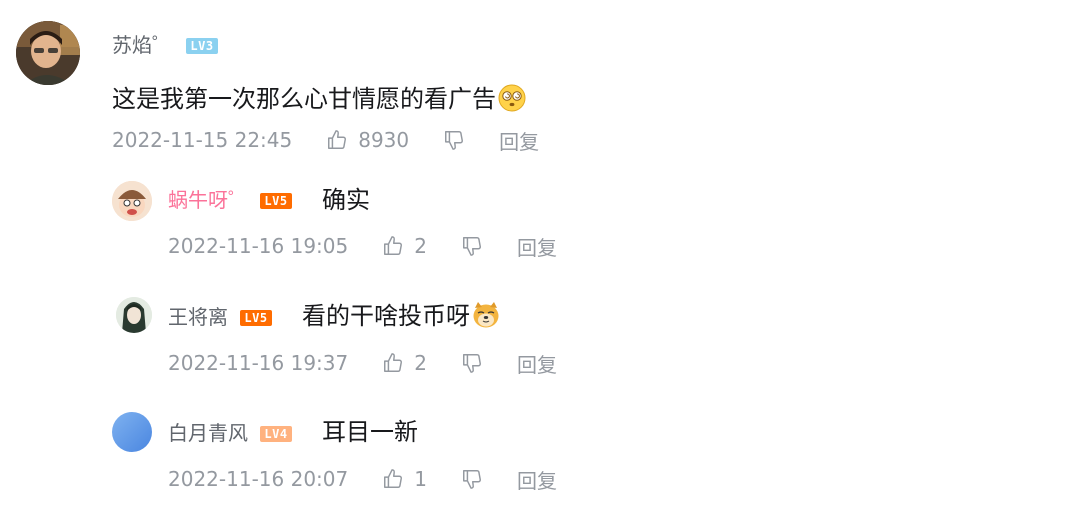  What do you see at coordinates (362, 363) in the screenshot?
I see `reply-meta: 2022-11-16 19:37 2 回复` at bounding box center [362, 363].